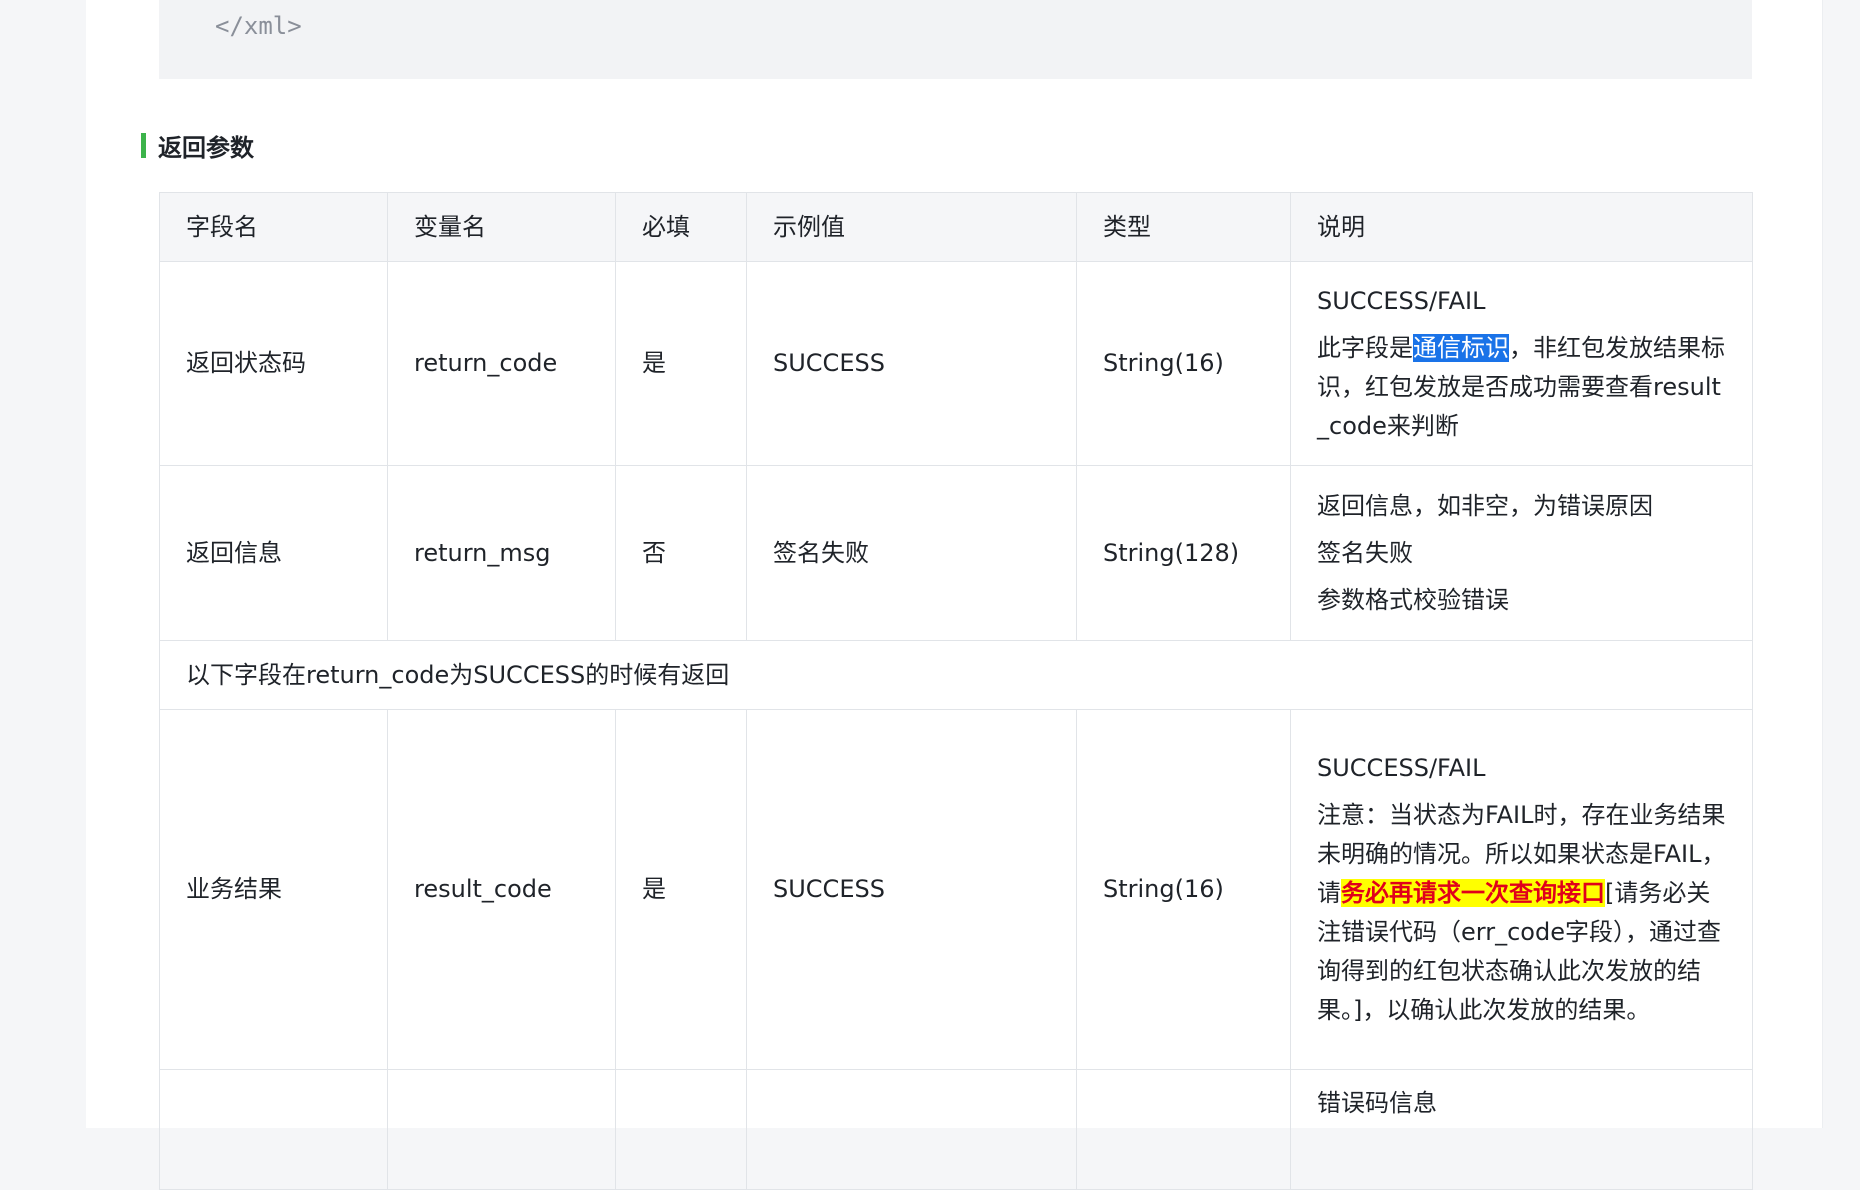 This screenshot has width=1860, height=1190. I want to click on cell-variable: return_msg, so click(501, 553).